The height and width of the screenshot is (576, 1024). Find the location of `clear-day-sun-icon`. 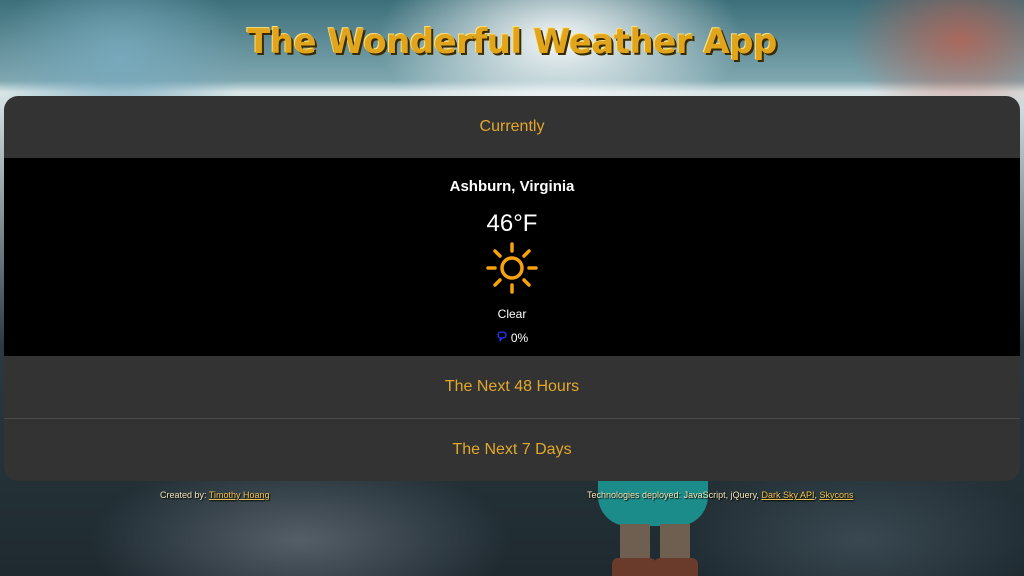

clear-day-sun-icon is located at coordinates (512, 268).